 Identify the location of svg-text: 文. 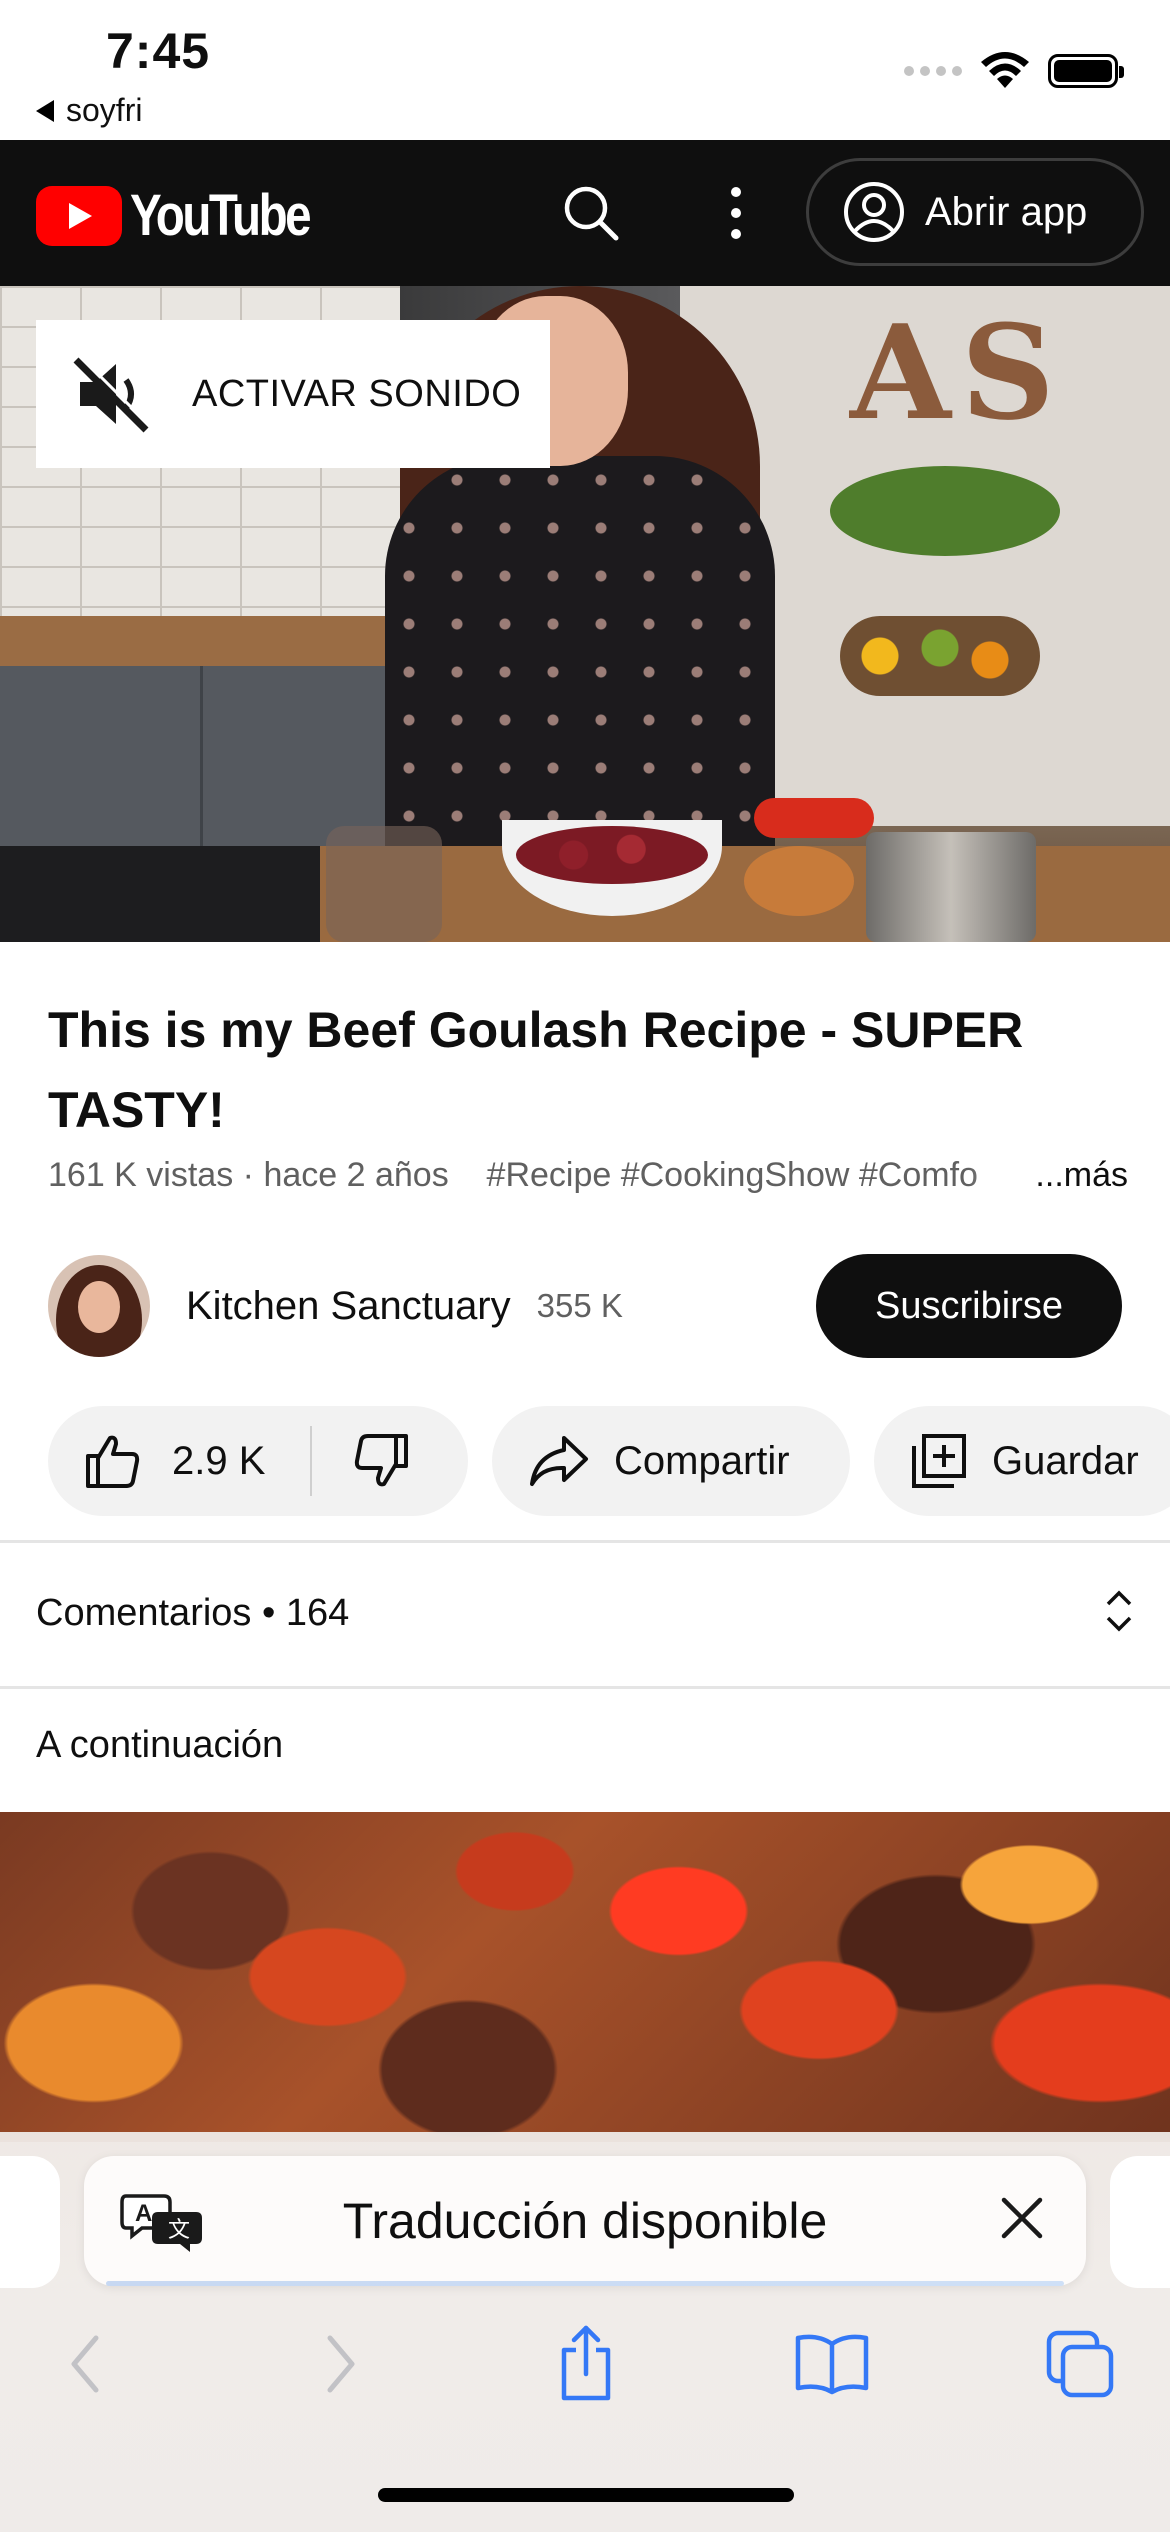
(179, 2230).